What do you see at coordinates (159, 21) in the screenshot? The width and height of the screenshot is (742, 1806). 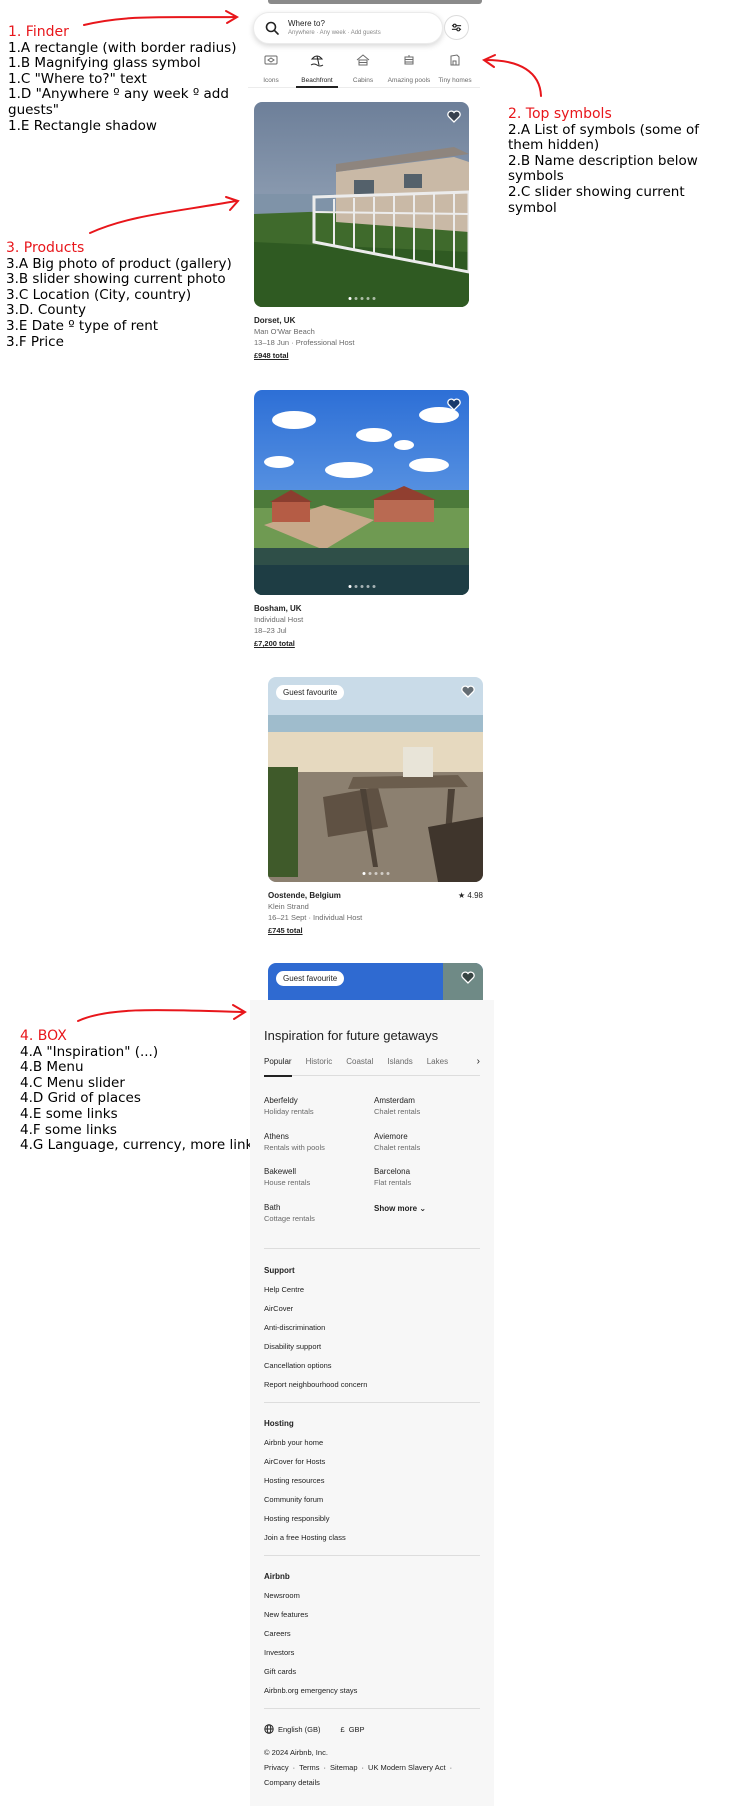 I see `arrow-finder` at bounding box center [159, 21].